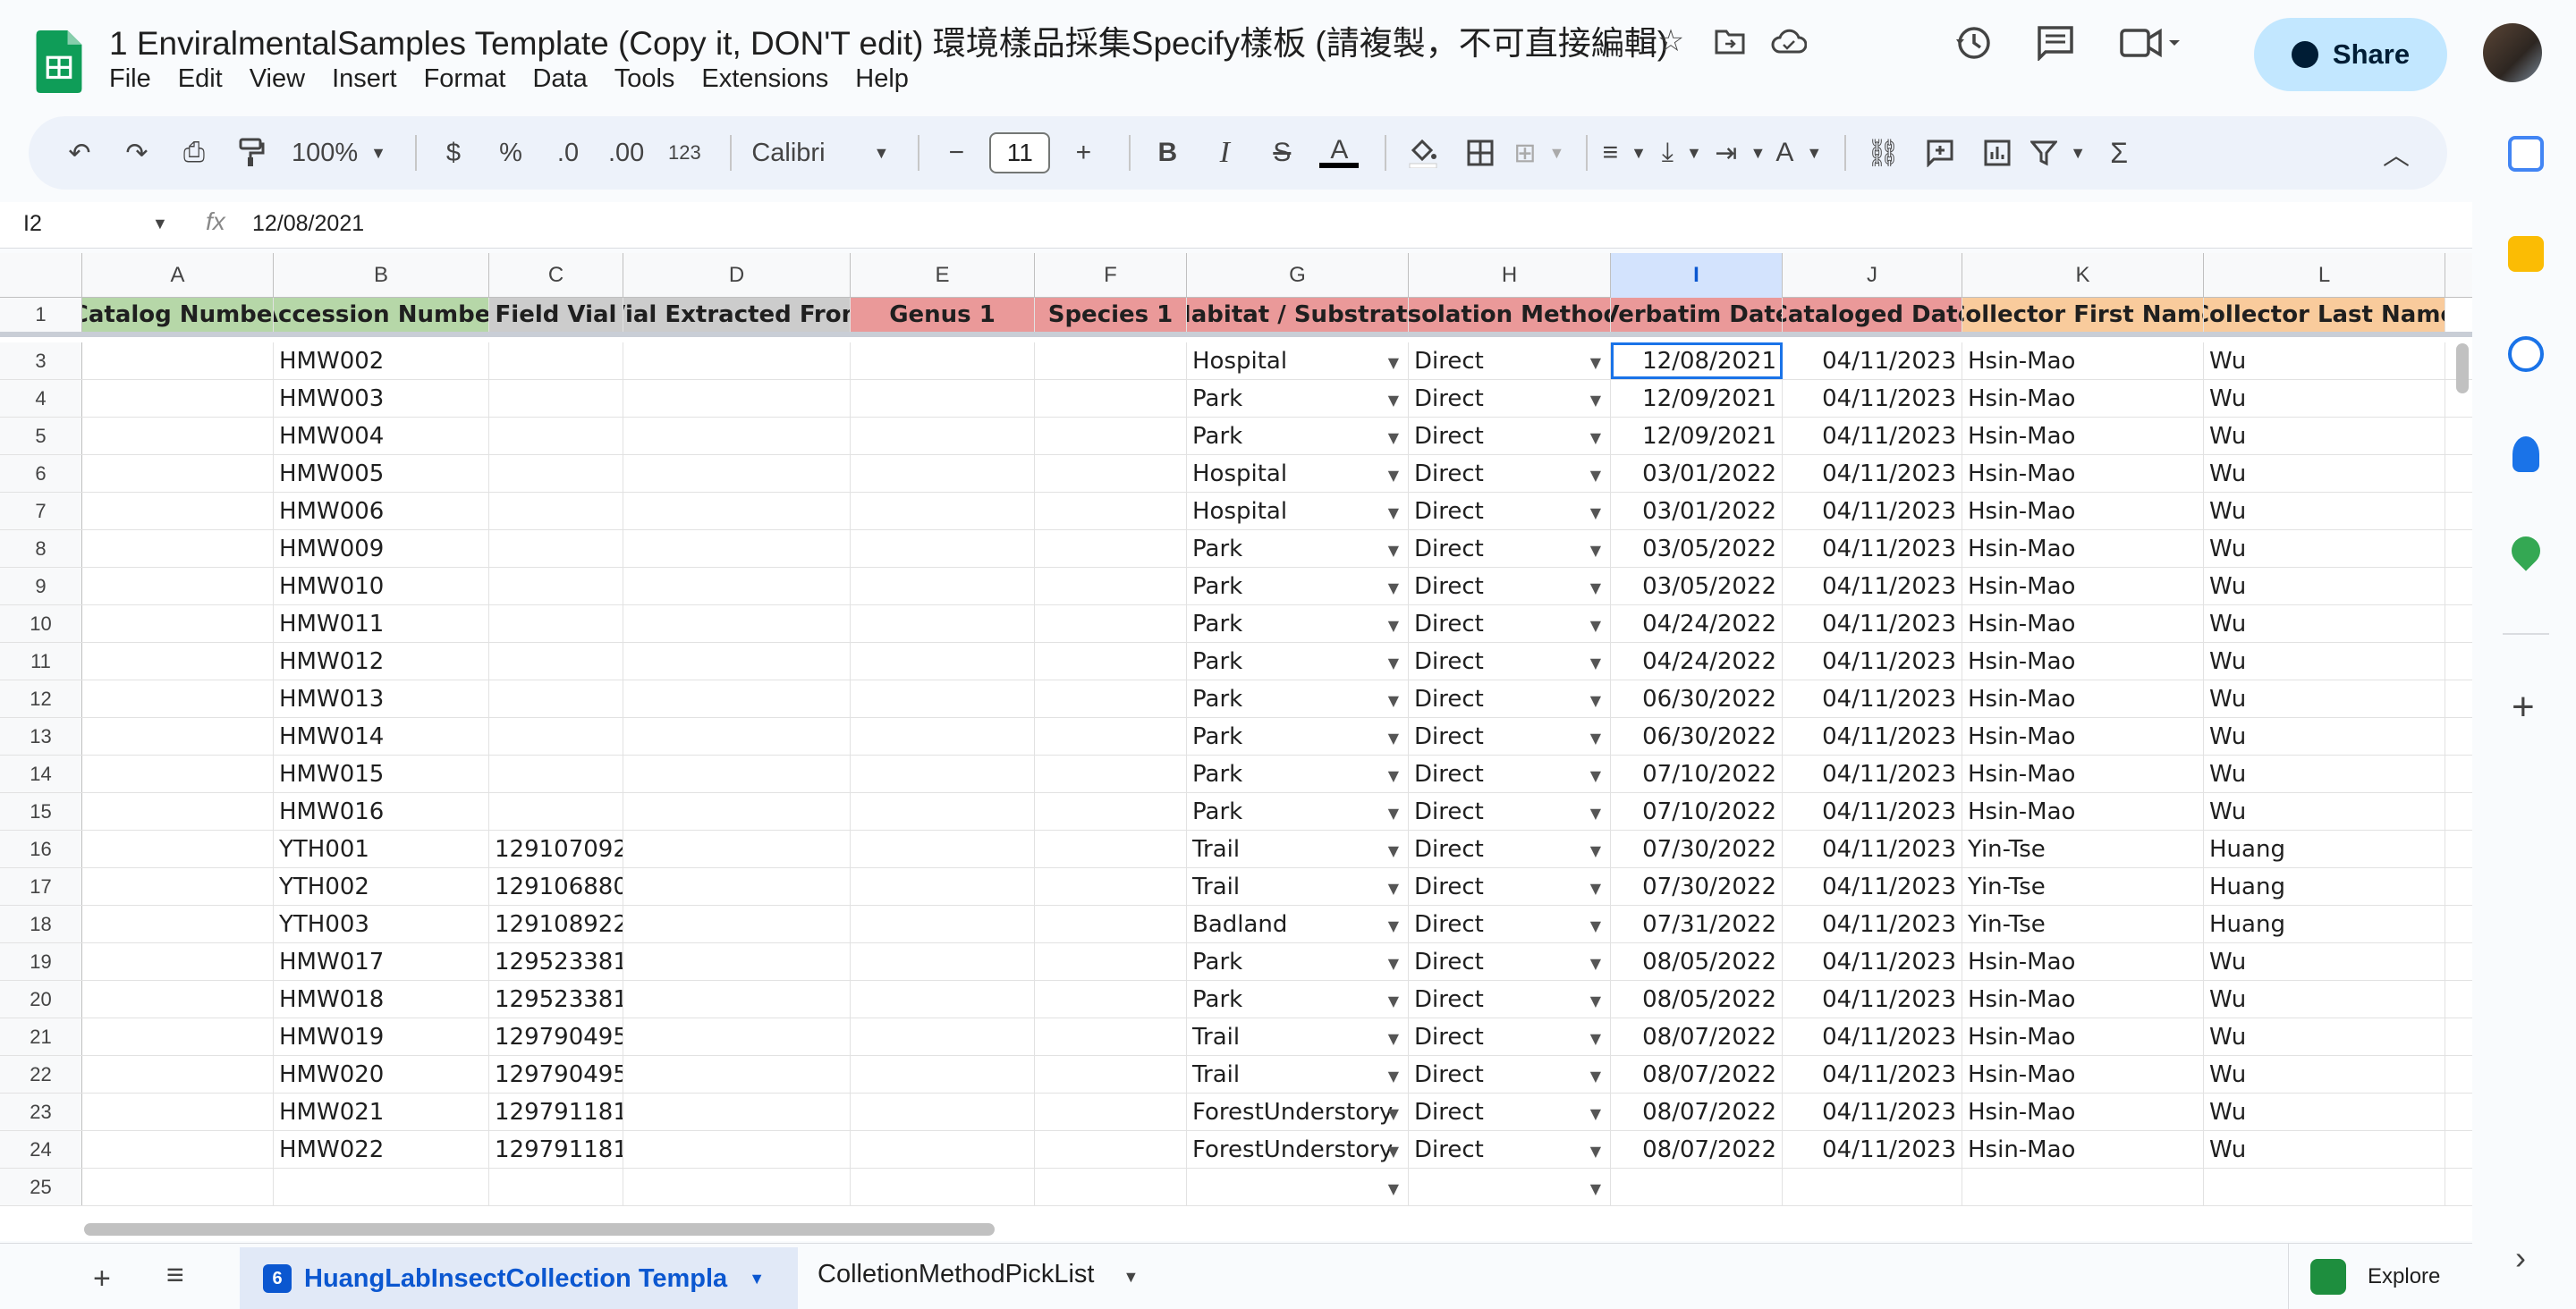  Describe the element at coordinates (1872, 1187) in the screenshot. I see `cell-j` at that location.